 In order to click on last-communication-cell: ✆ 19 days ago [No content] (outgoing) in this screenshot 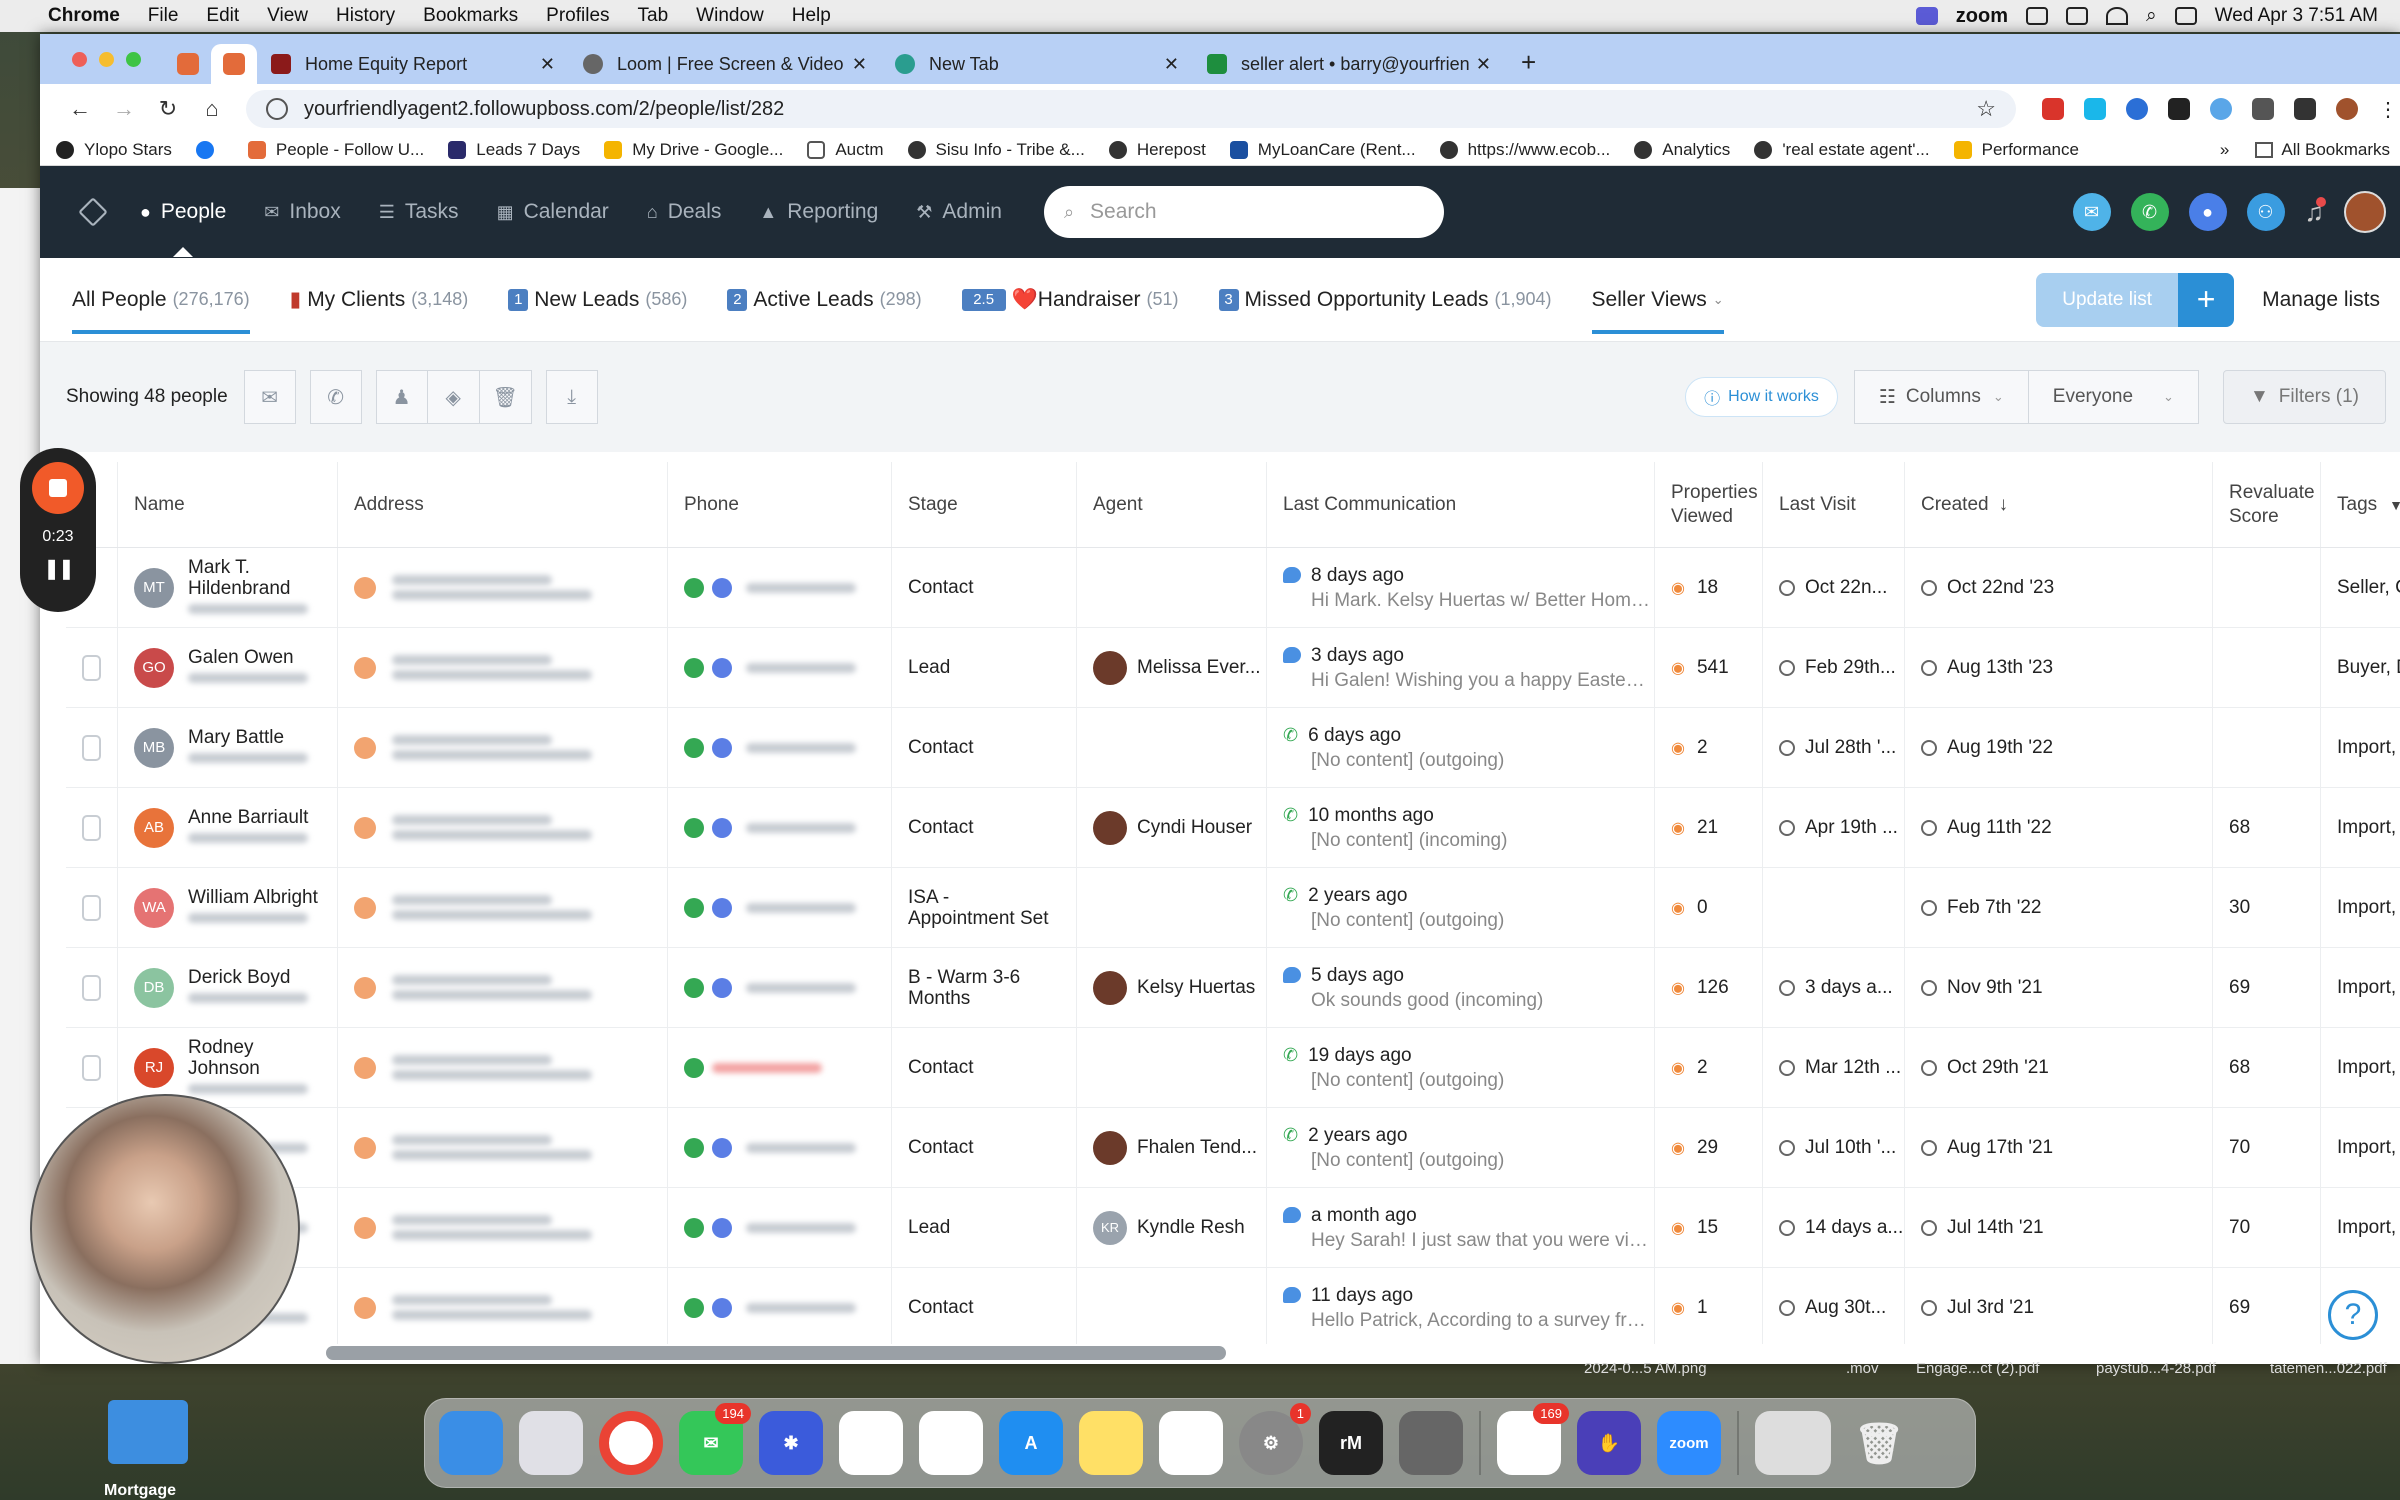, I will do `click(1461, 1067)`.